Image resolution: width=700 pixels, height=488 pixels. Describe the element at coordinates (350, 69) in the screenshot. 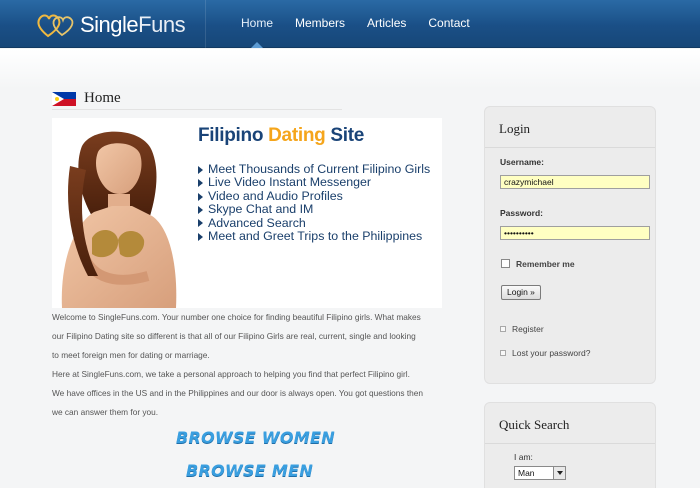

I see `header-shadow-band` at that location.